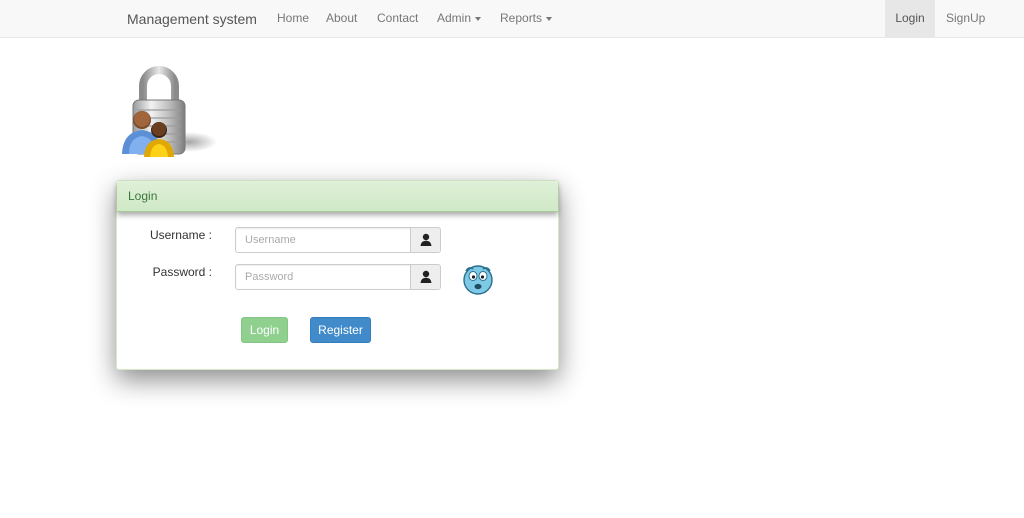 The width and height of the screenshot is (1024, 518). What do you see at coordinates (323, 240) in the screenshot?
I see `username-input` at bounding box center [323, 240].